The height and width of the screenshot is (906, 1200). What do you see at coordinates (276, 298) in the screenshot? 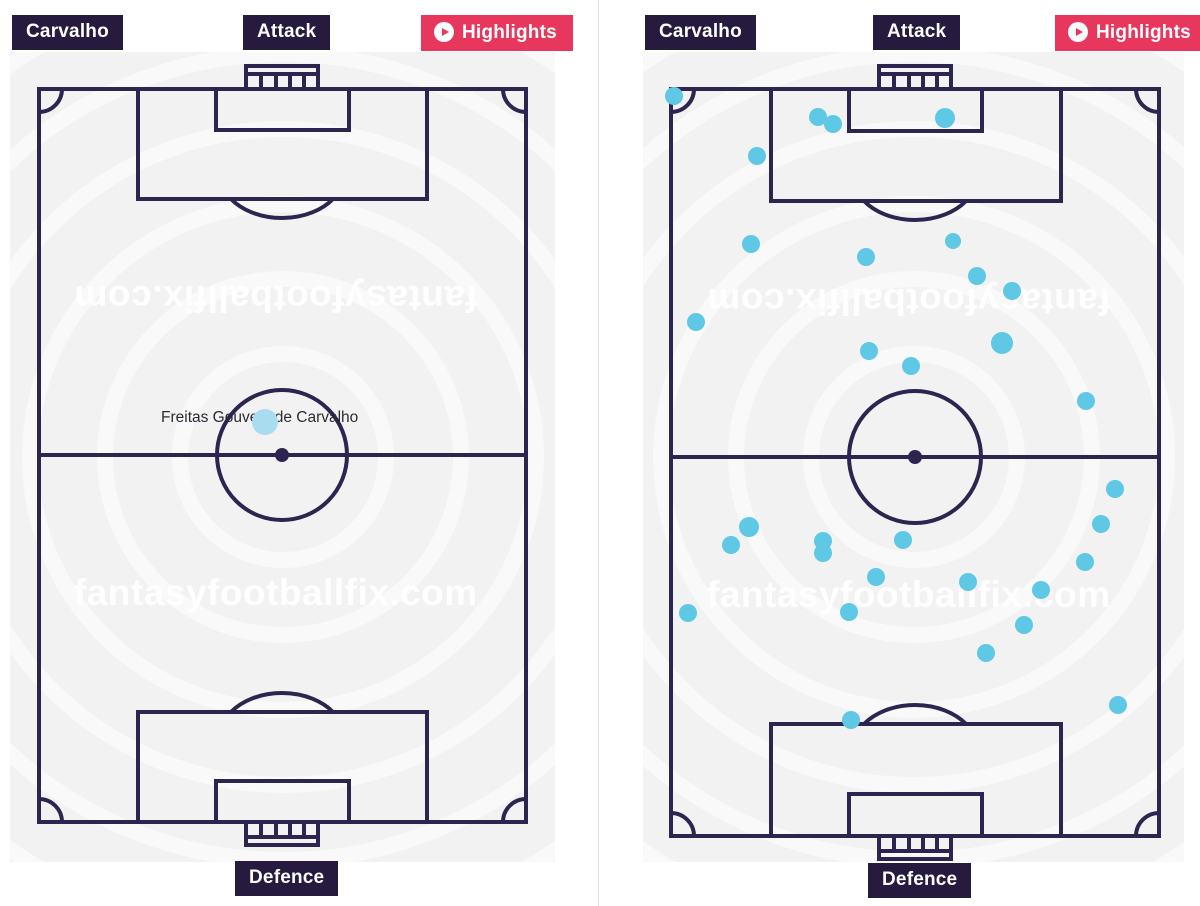
I see `watermark-top: fantasyfootballfix.com` at bounding box center [276, 298].